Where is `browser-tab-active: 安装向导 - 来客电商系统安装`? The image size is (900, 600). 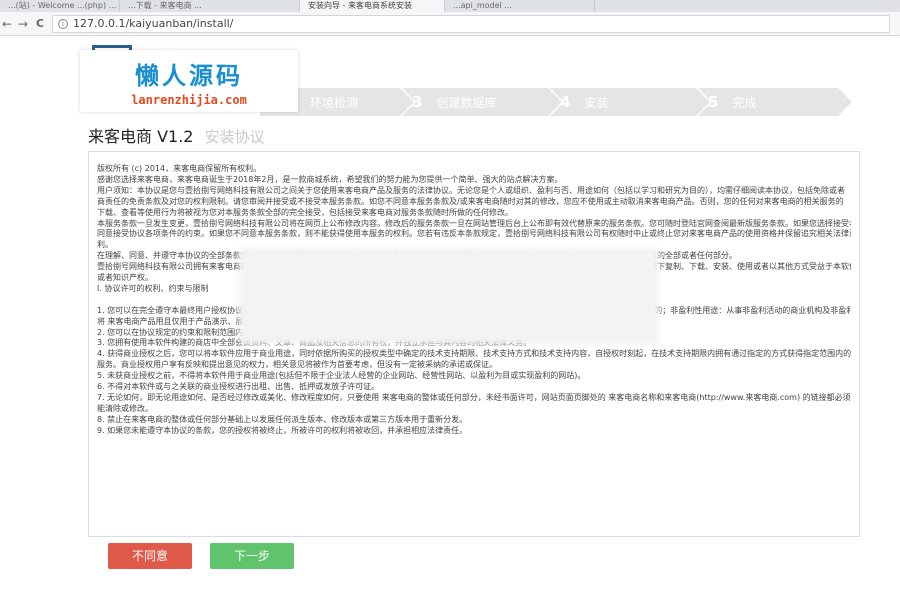
browser-tab-active: 安装向导 - 来客电商系统安装 is located at coordinates (372, 6).